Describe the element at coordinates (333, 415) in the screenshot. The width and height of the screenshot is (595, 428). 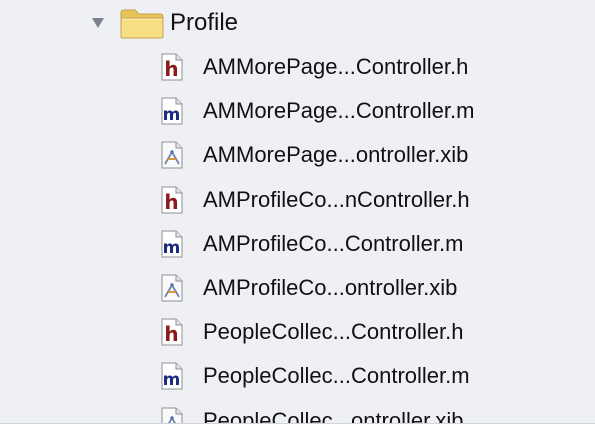
I see `file-label: PeopleCollec...ontroller.xib` at that location.